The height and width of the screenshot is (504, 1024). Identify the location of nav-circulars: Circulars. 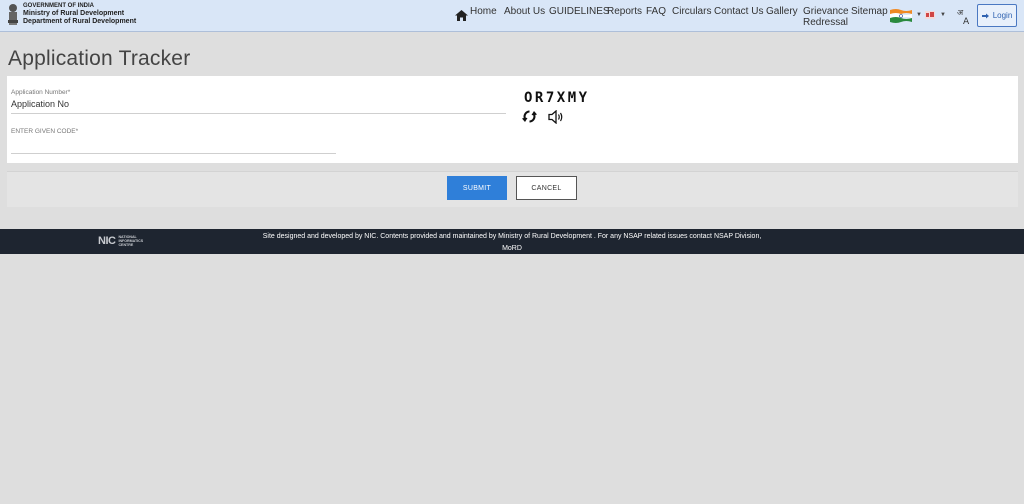
(691, 11).